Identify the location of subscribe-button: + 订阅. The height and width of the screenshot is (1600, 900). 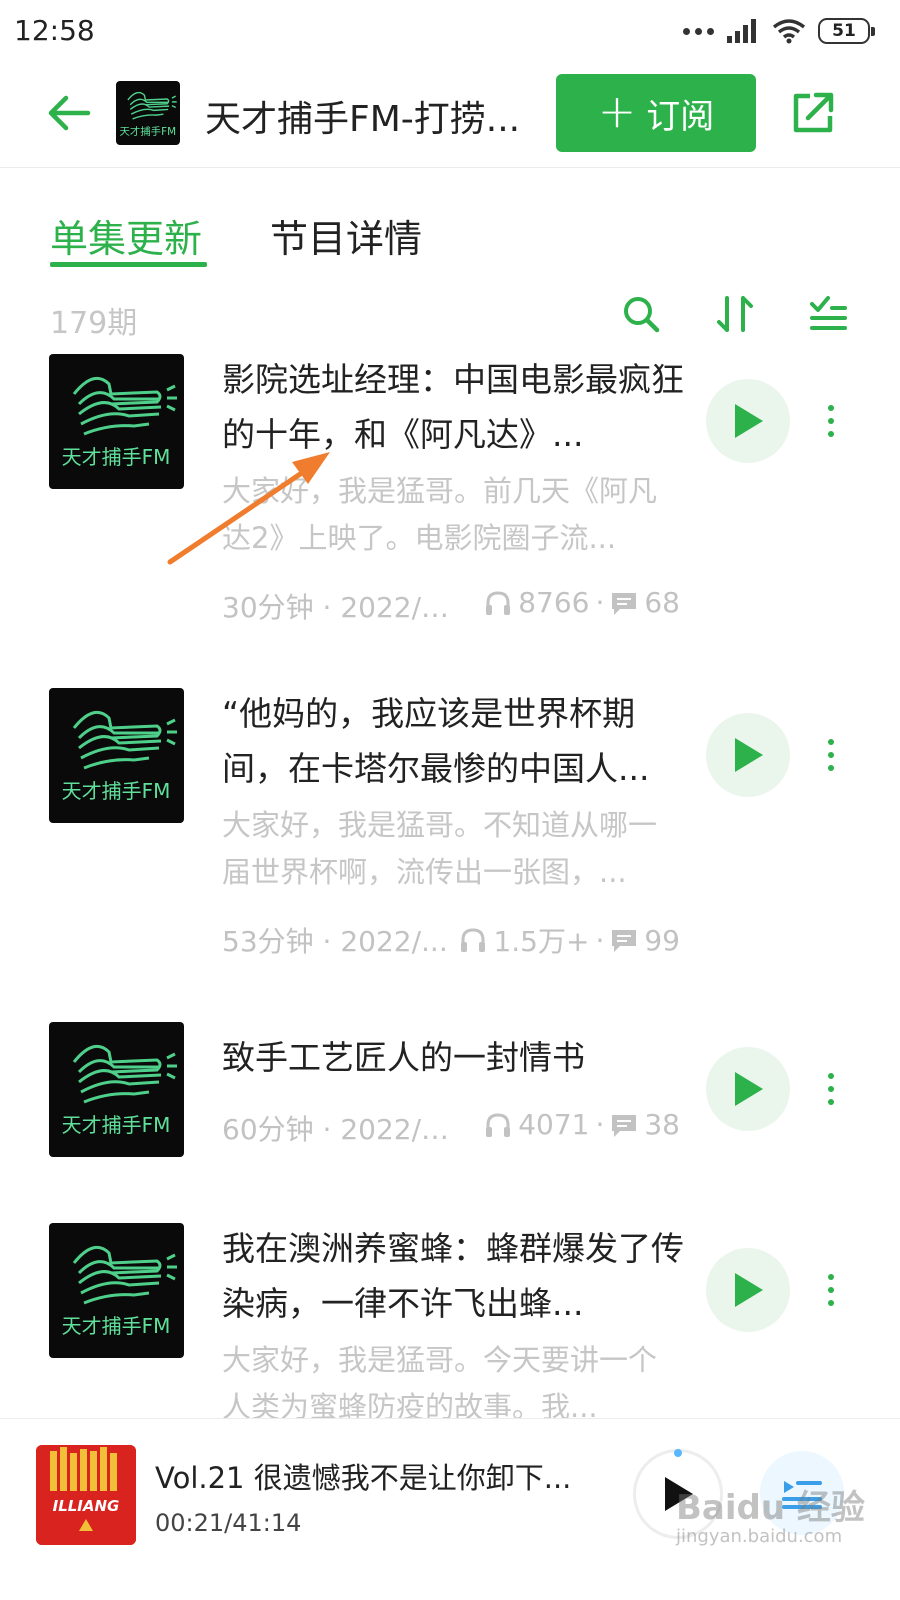
(656, 113).